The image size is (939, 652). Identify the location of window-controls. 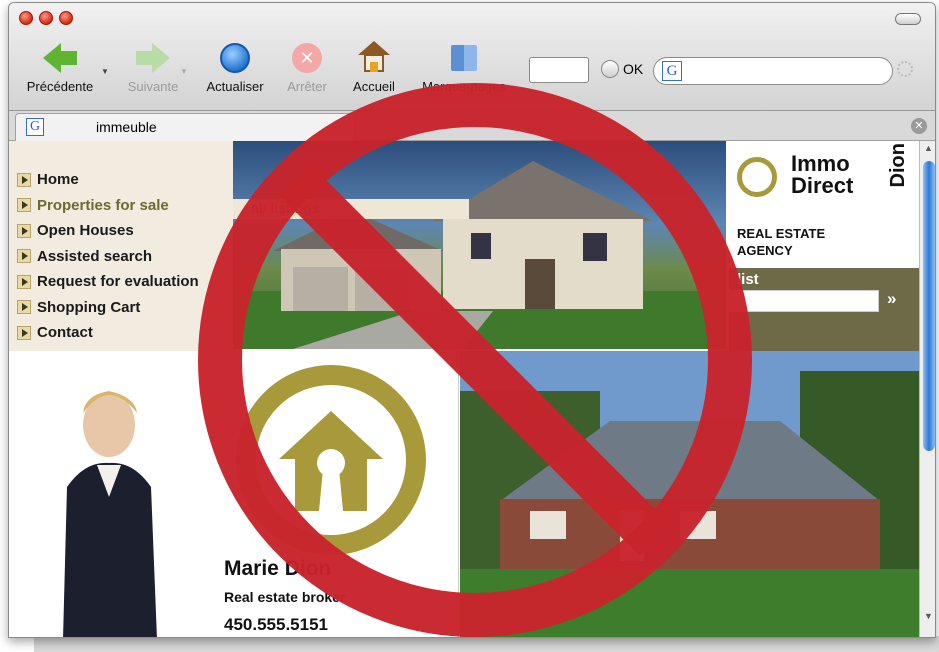
(46, 18).